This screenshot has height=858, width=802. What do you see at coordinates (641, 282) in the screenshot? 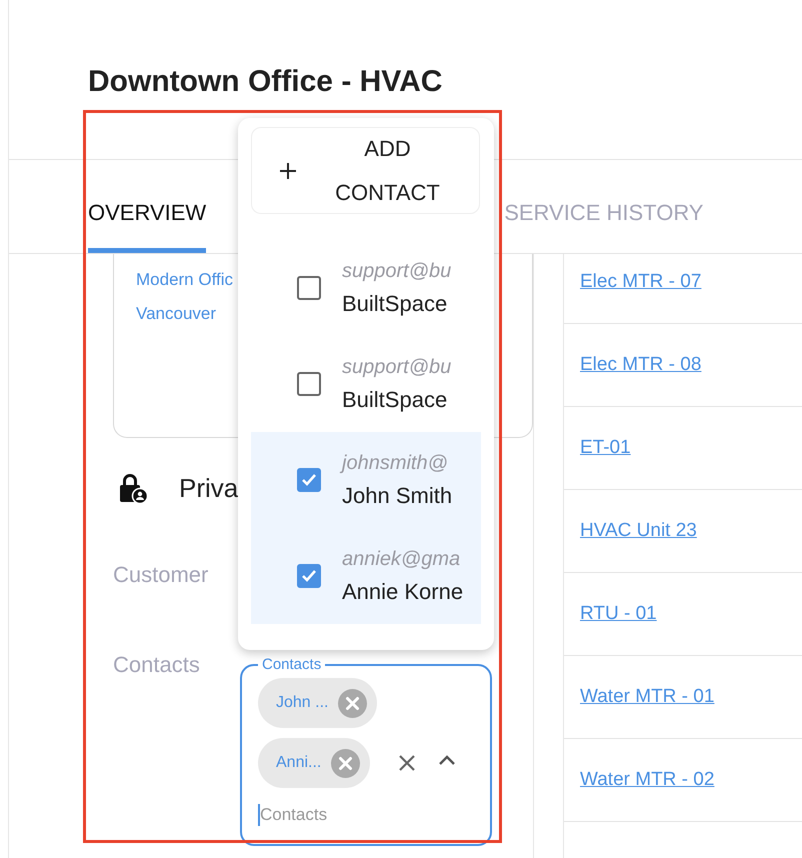
I see `asset-link: Elec MTR - 07` at bounding box center [641, 282].